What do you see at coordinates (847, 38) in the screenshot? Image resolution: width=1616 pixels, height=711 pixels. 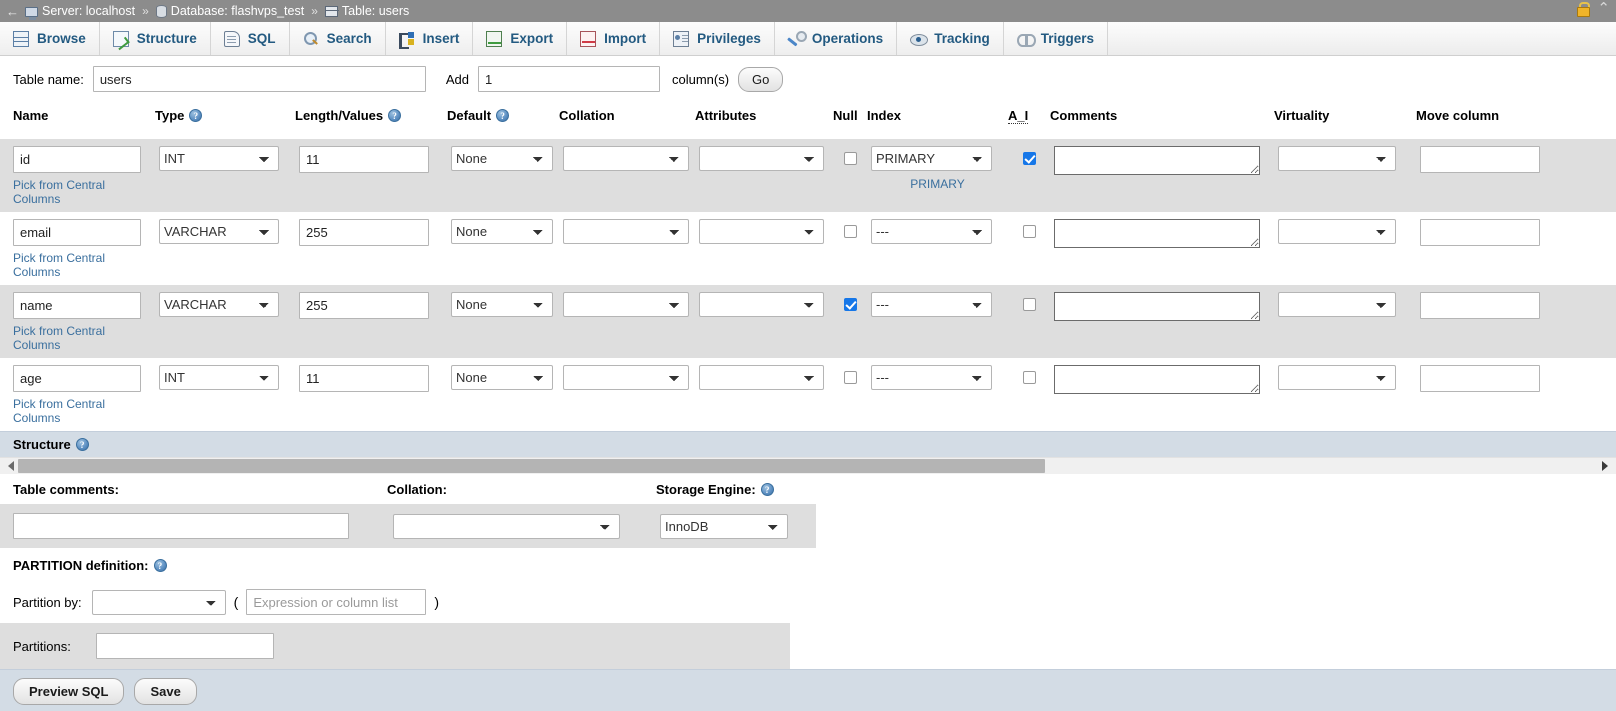 I see `tab-operations-label: Operations` at bounding box center [847, 38].